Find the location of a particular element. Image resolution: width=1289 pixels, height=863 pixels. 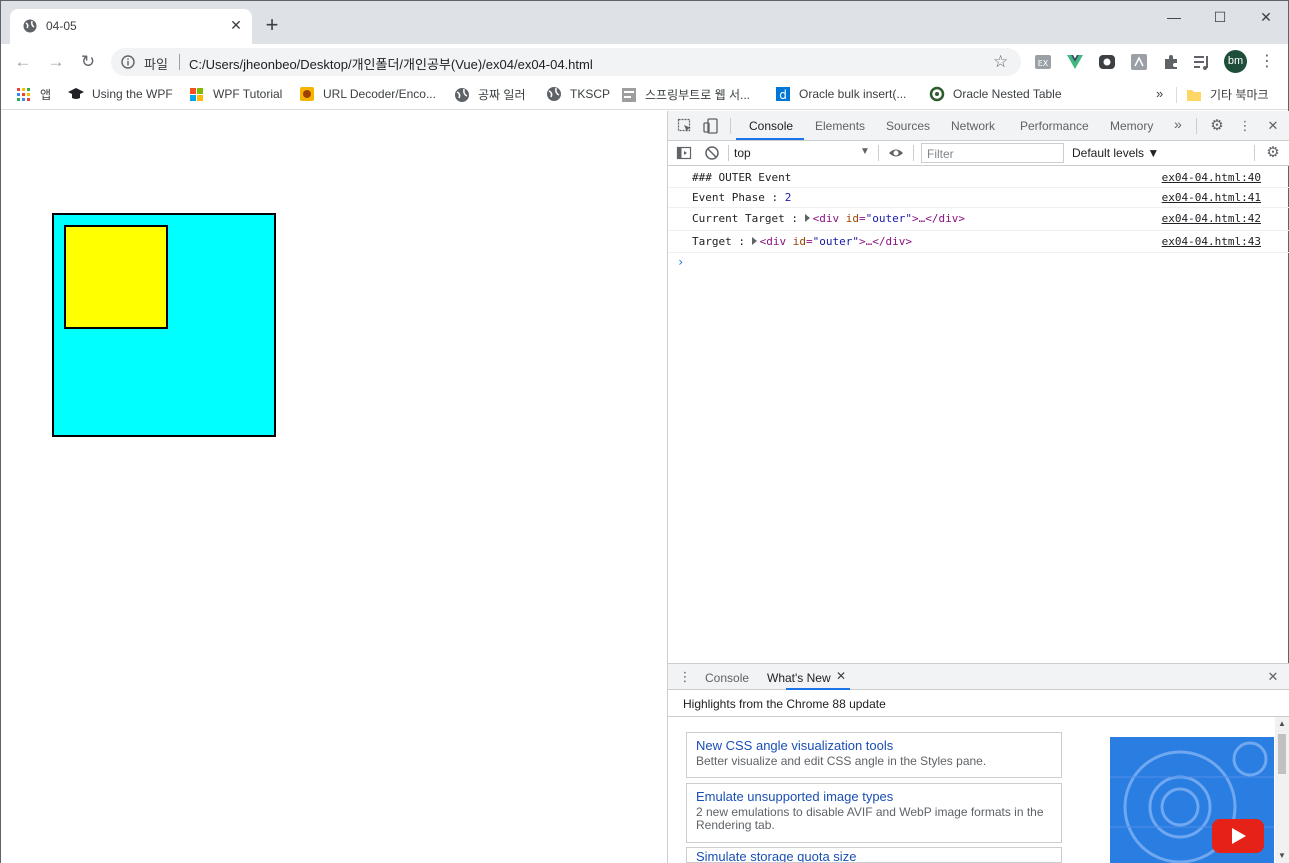

source-link: ex04-04.html:43 is located at coordinates (1211, 241).